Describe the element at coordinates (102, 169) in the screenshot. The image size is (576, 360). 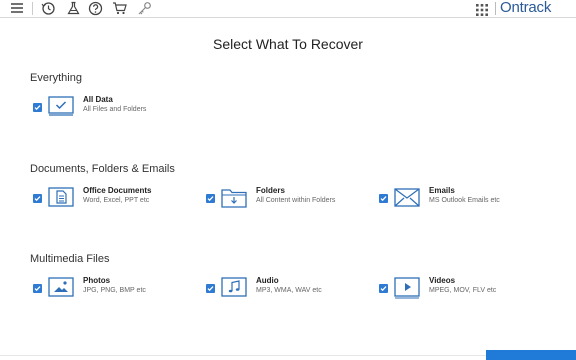
I see `section-title-documents: Documents, Folders & Emails` at that location.